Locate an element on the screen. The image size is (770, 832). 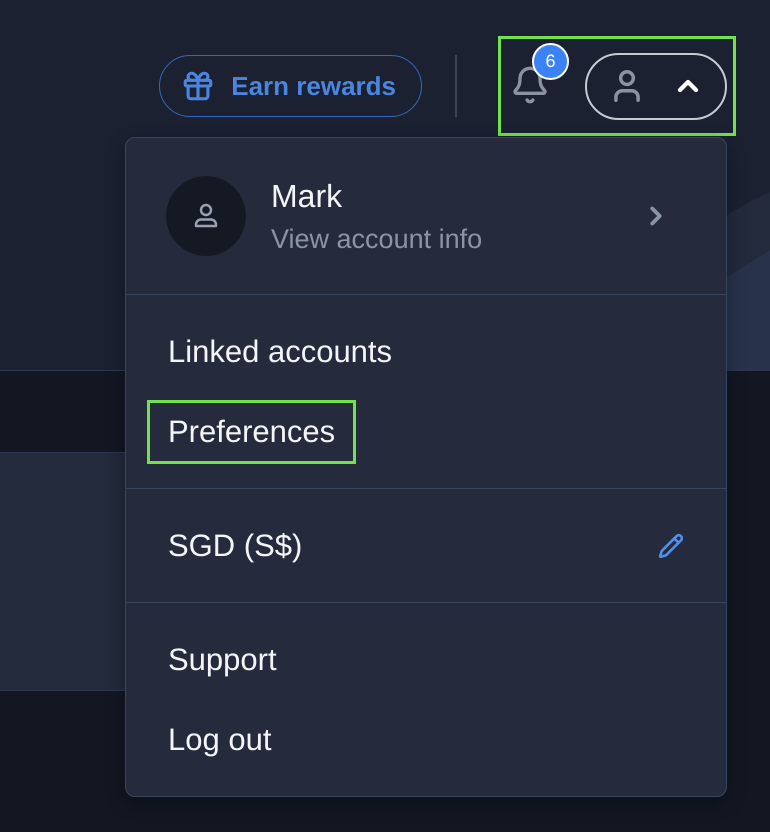
menu-item: Log out is located at coordinates (219, 740).